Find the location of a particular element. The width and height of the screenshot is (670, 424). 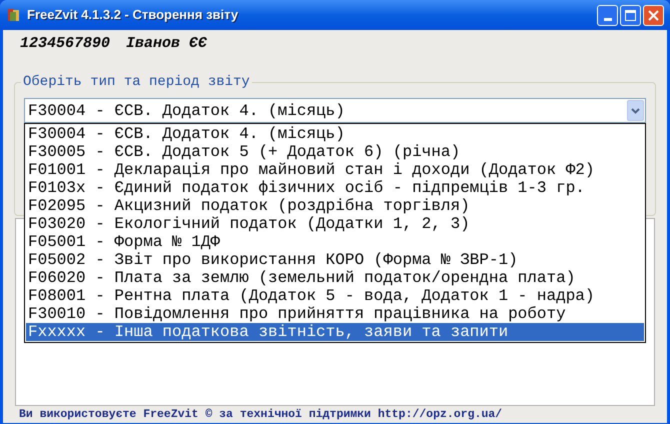

dropdown-option: F30005 - ЄСВ. Додаток 5 (+ Додаток 6) (річна) is located at coordinates (335, 152).